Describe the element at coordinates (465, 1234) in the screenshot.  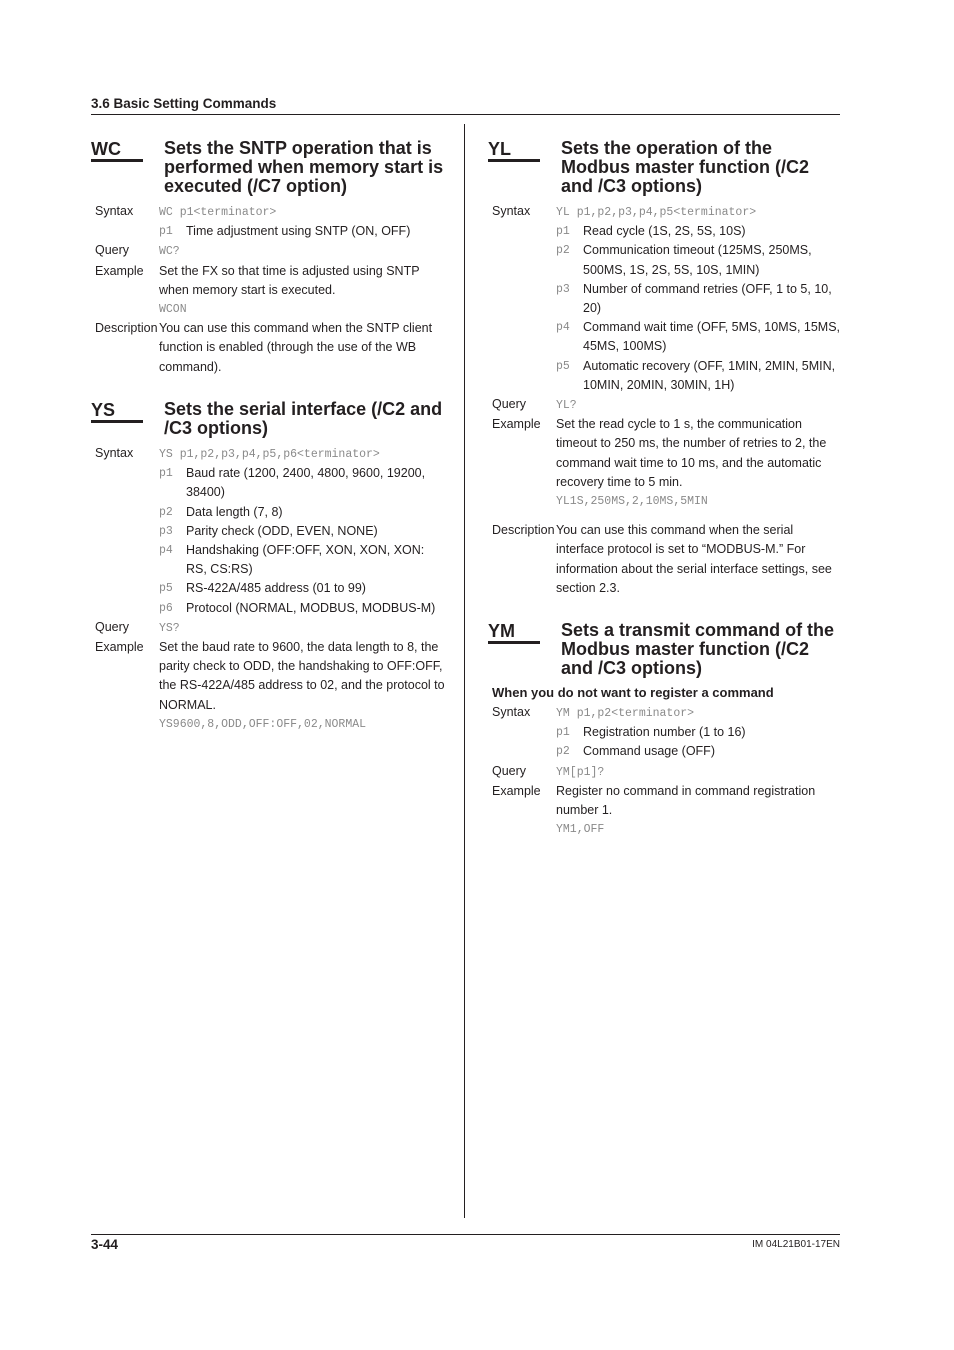
I see `footer-rule` at that location.